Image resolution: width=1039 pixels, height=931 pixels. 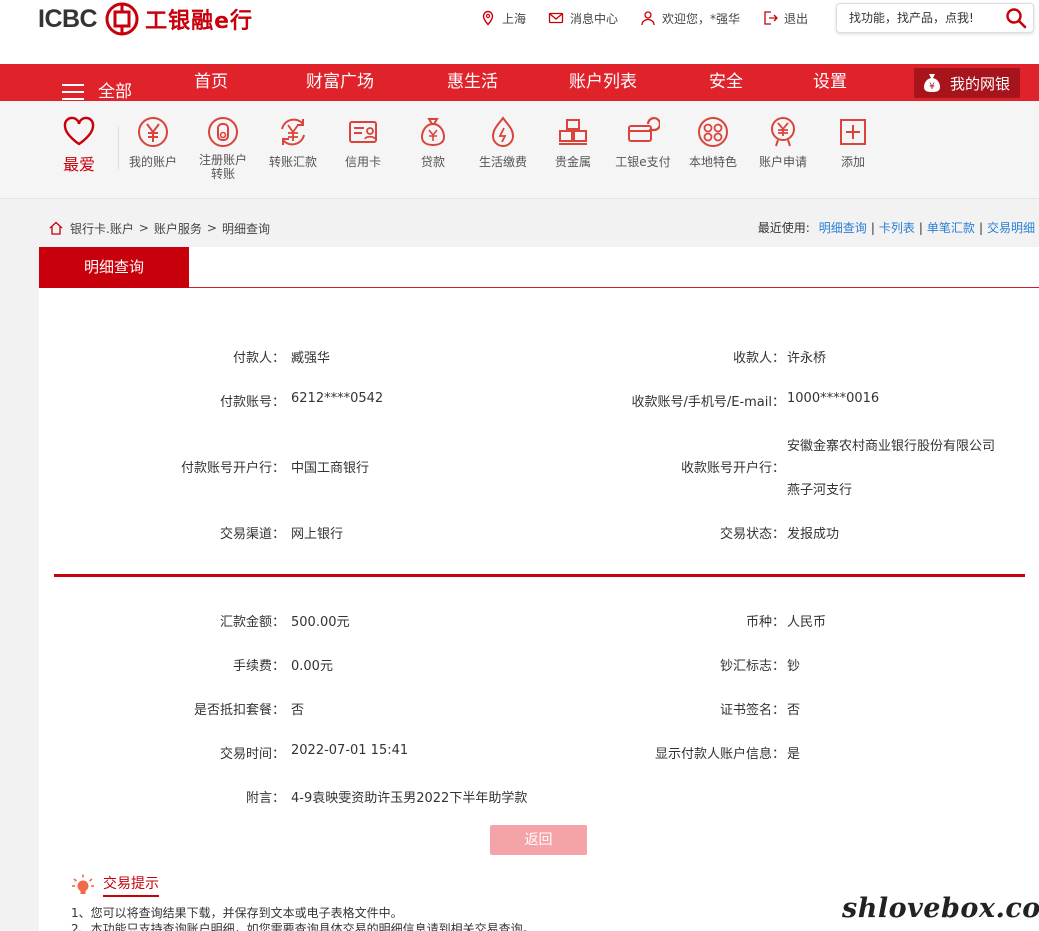 I want to click on channel-label: 交易渠道：, so click(x=252, y=534).